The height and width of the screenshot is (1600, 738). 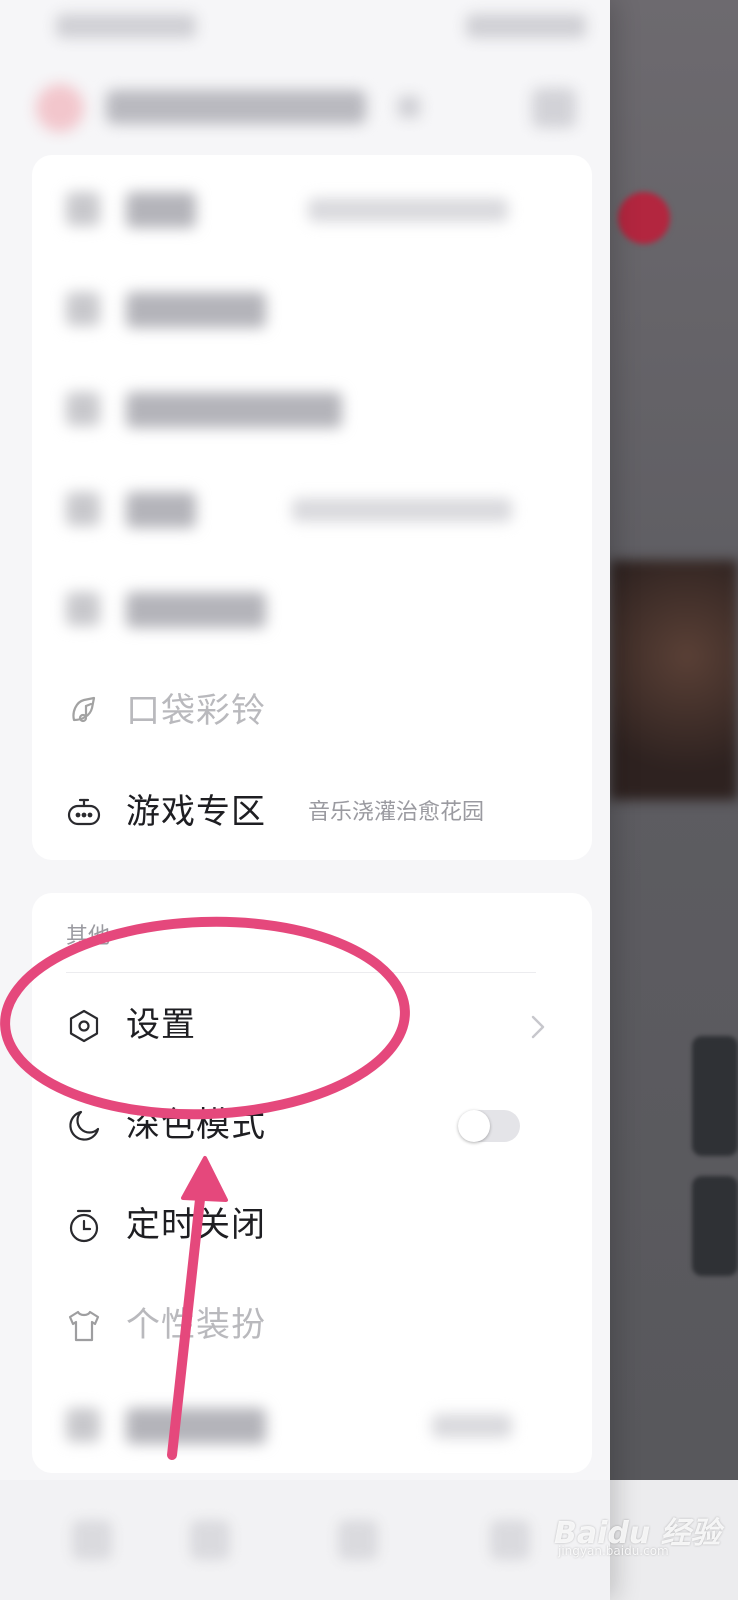 I want to click on section-title: 其他, so click(x=88, y=936).